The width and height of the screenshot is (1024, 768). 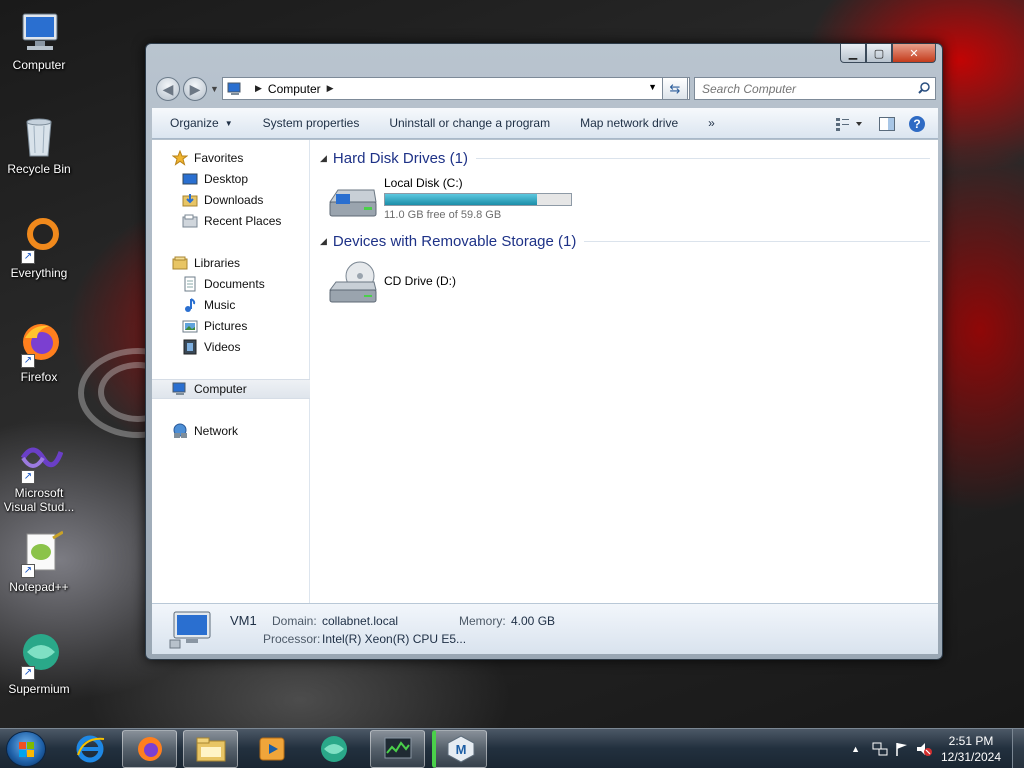 What do you see at coordinates (971, 741) in the screenshot?
I see `clock-time: 2:51 PM` at bounding box center [971, 741].